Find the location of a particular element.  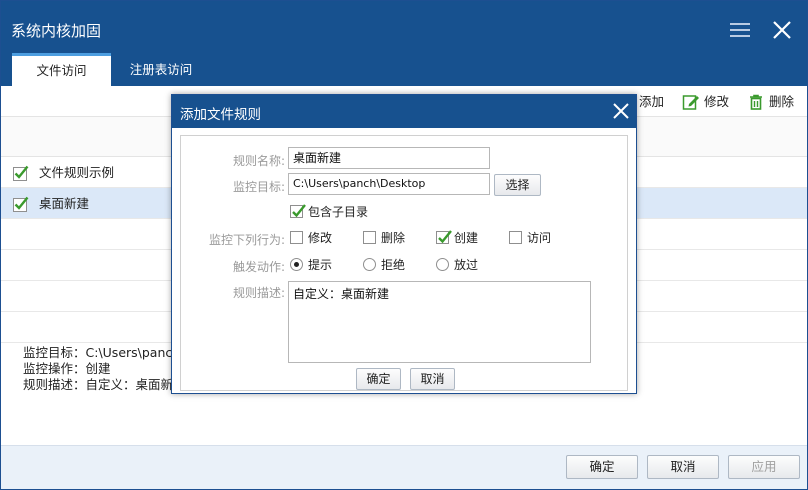

trigger-allow-radio: 放过 is located at coordinates (457, 265).